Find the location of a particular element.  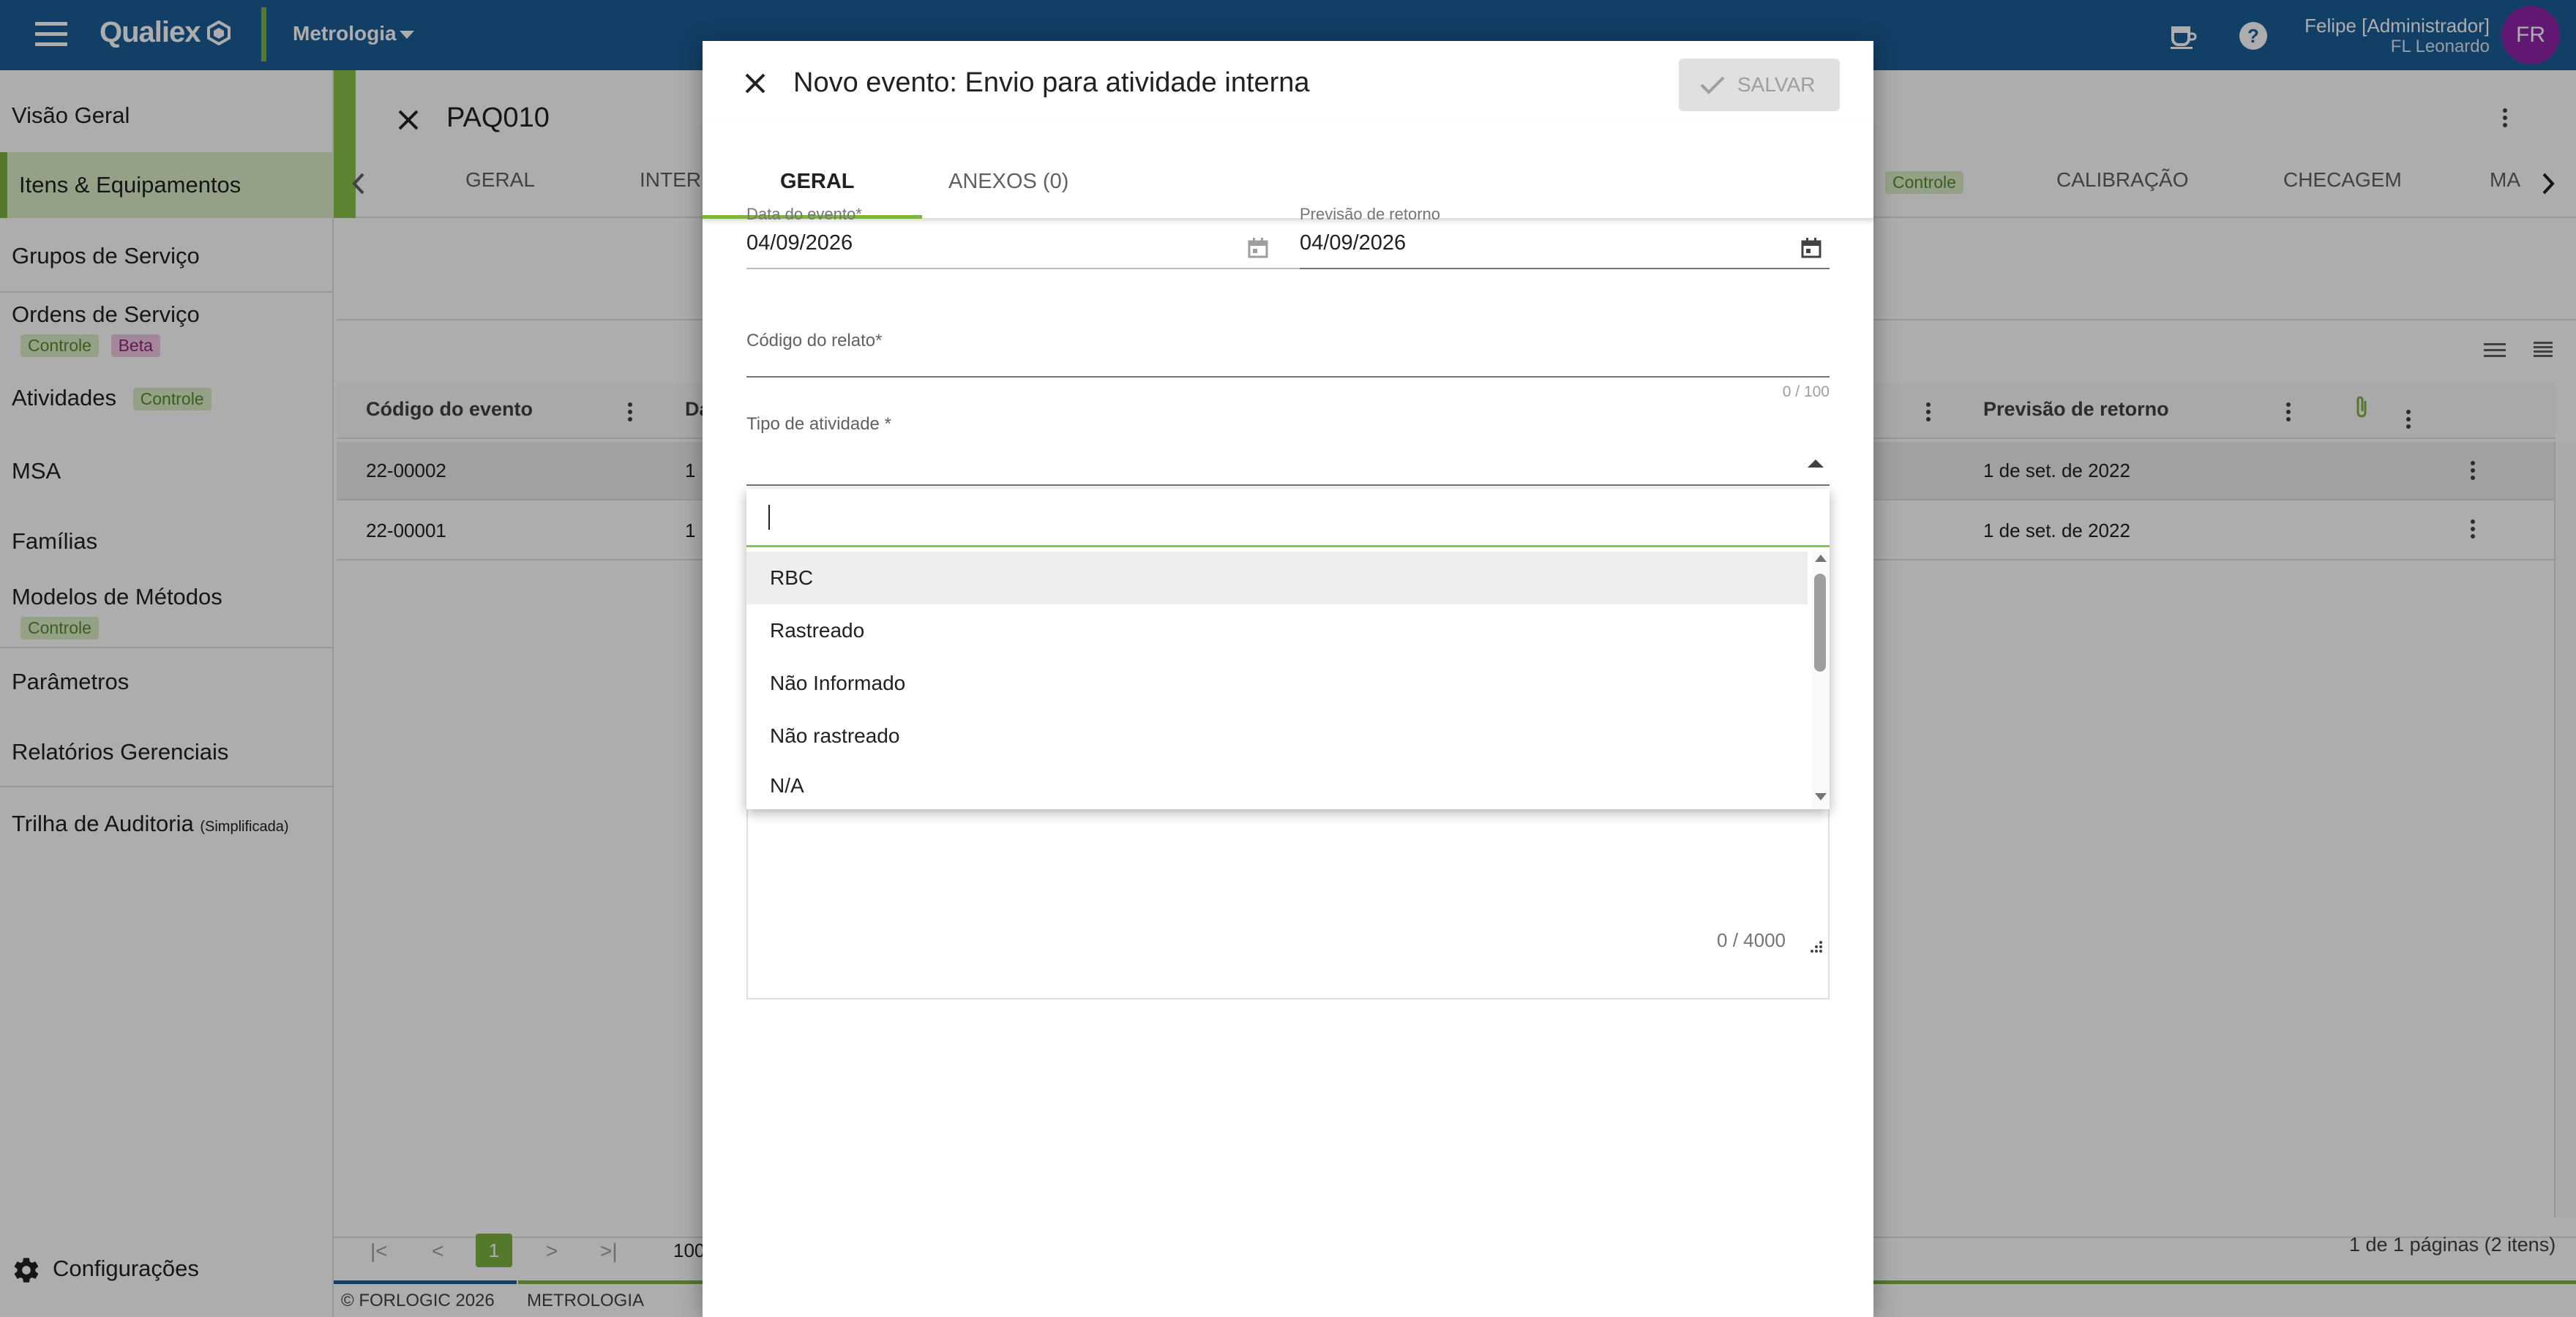

return-date-underline is located at coordinates (1565, 268).